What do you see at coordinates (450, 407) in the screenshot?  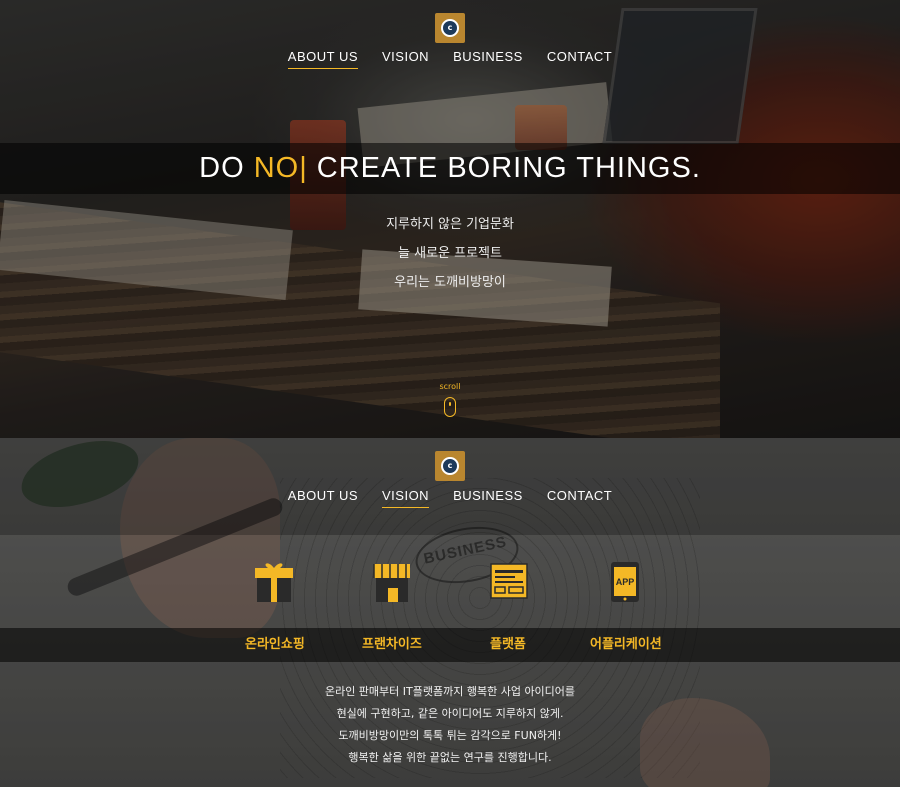 I see `mouse-icon` at bounding box center [450, 407].